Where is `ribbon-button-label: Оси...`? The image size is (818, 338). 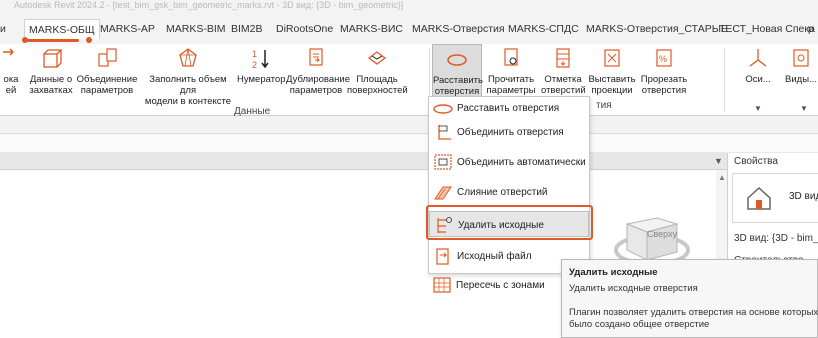 ribbon-button-label: Оси... is located at coordinates (758, 79).